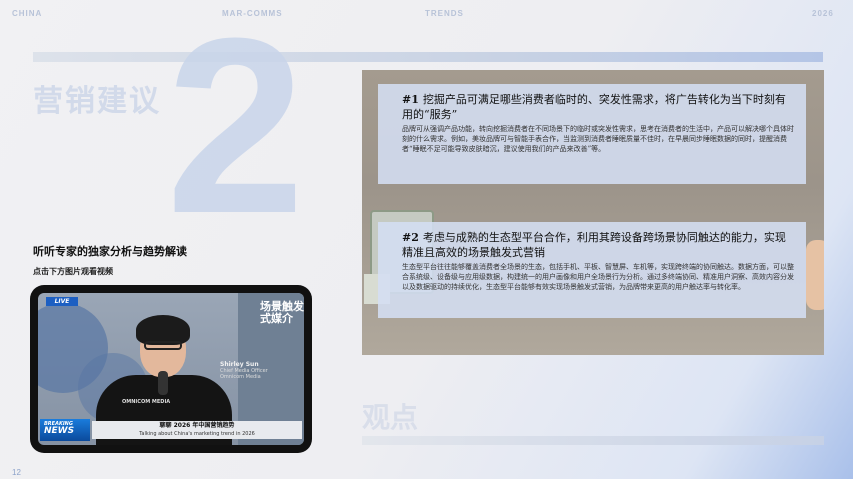 Image resolution: width=853 pixels, height=479 pixels. Describe the element at coordinates (282, 312) in the screenshot. I see `scene-label: 场景触发式媒介` at that location.